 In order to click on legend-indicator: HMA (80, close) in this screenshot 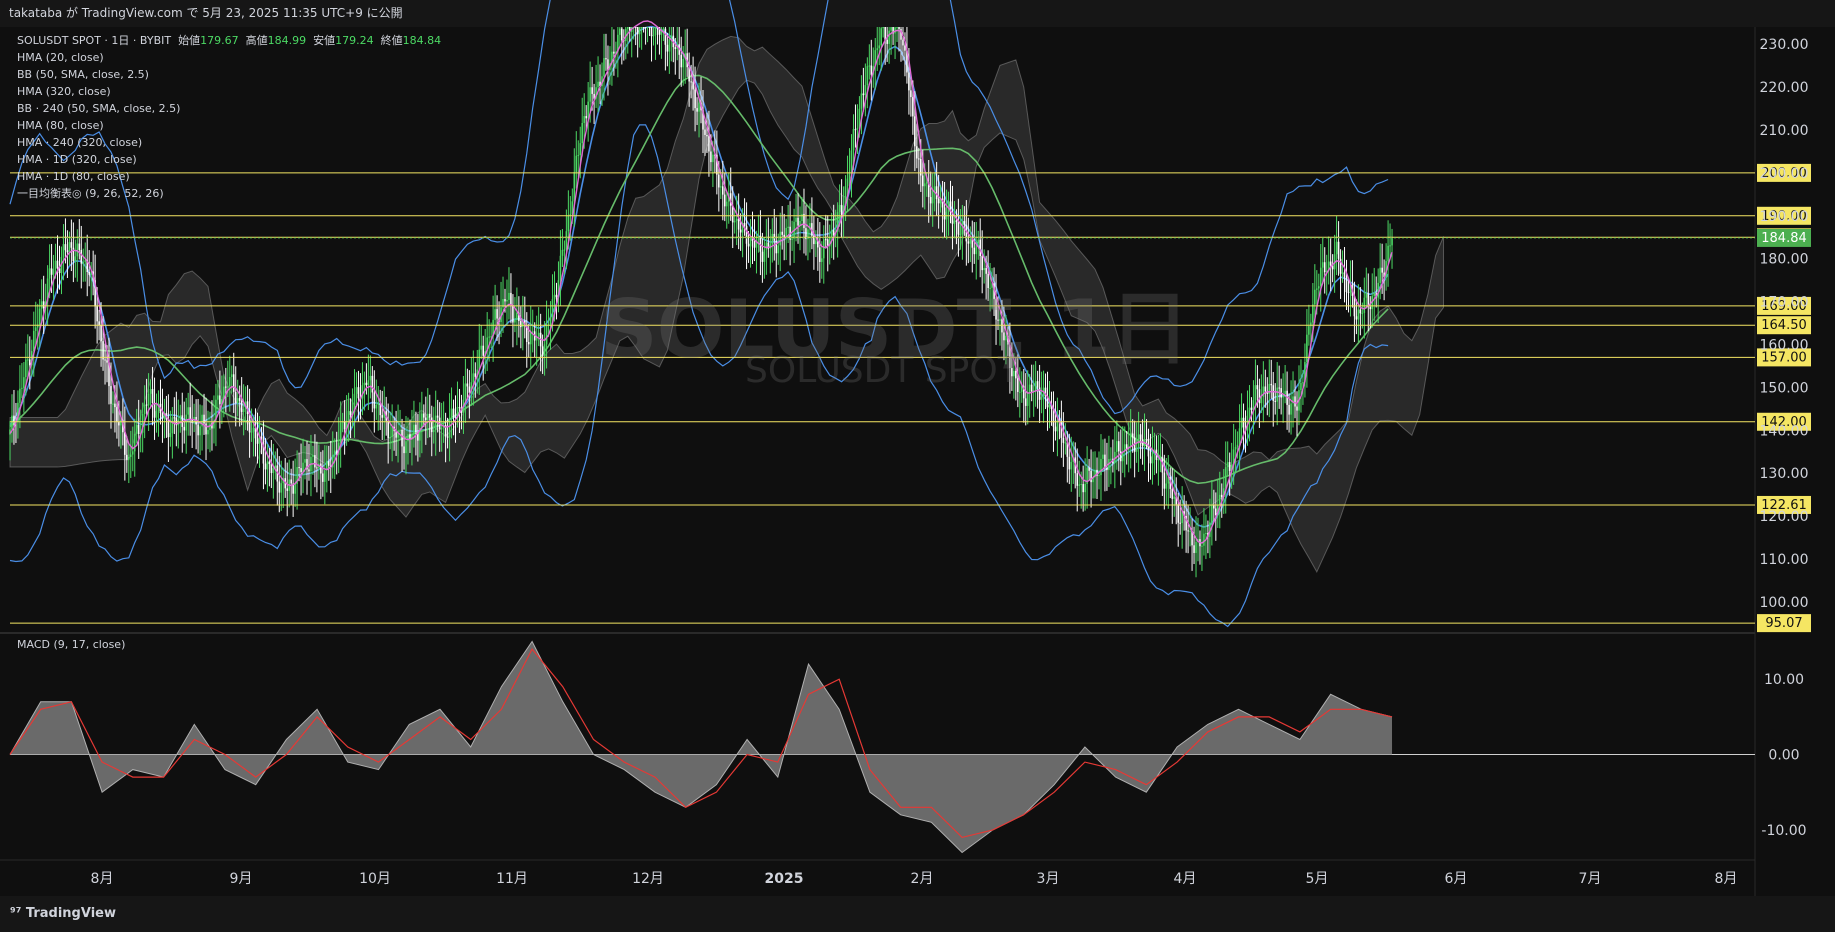, I will do `click(229, 125)`.